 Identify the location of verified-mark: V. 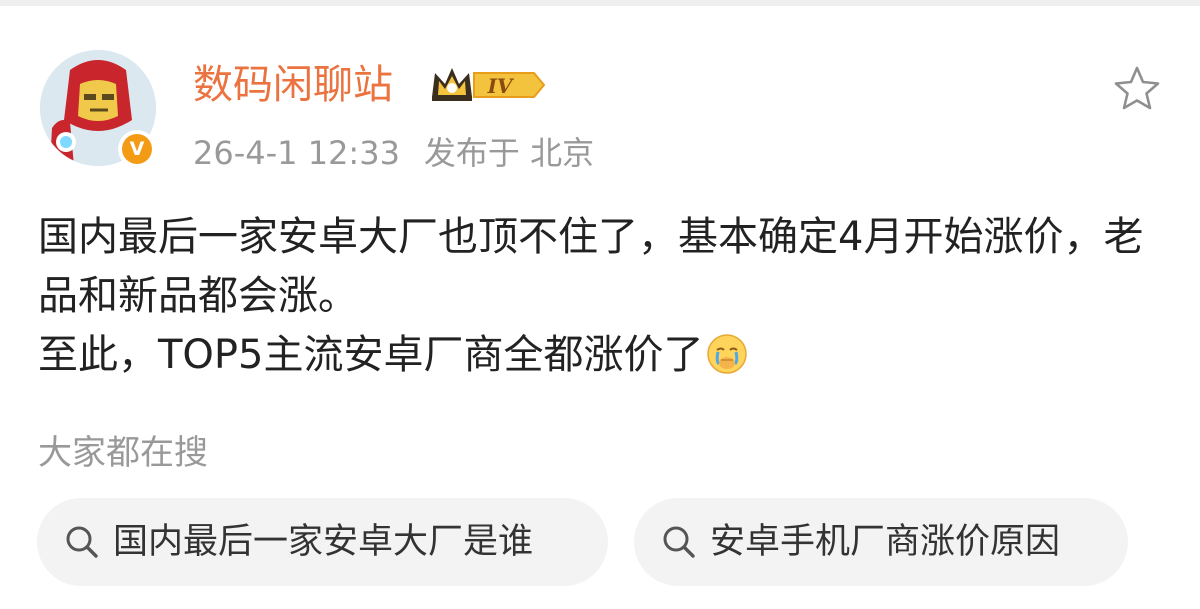
(137, 149).